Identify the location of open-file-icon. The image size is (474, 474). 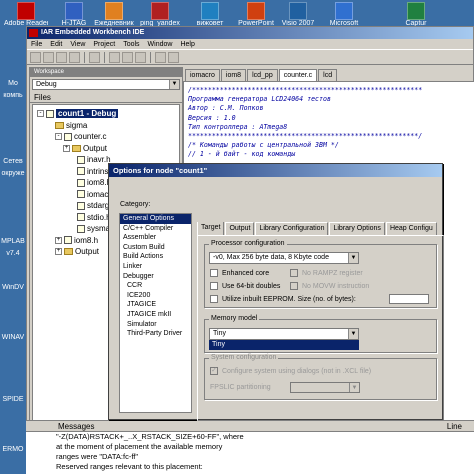
(48, 57).